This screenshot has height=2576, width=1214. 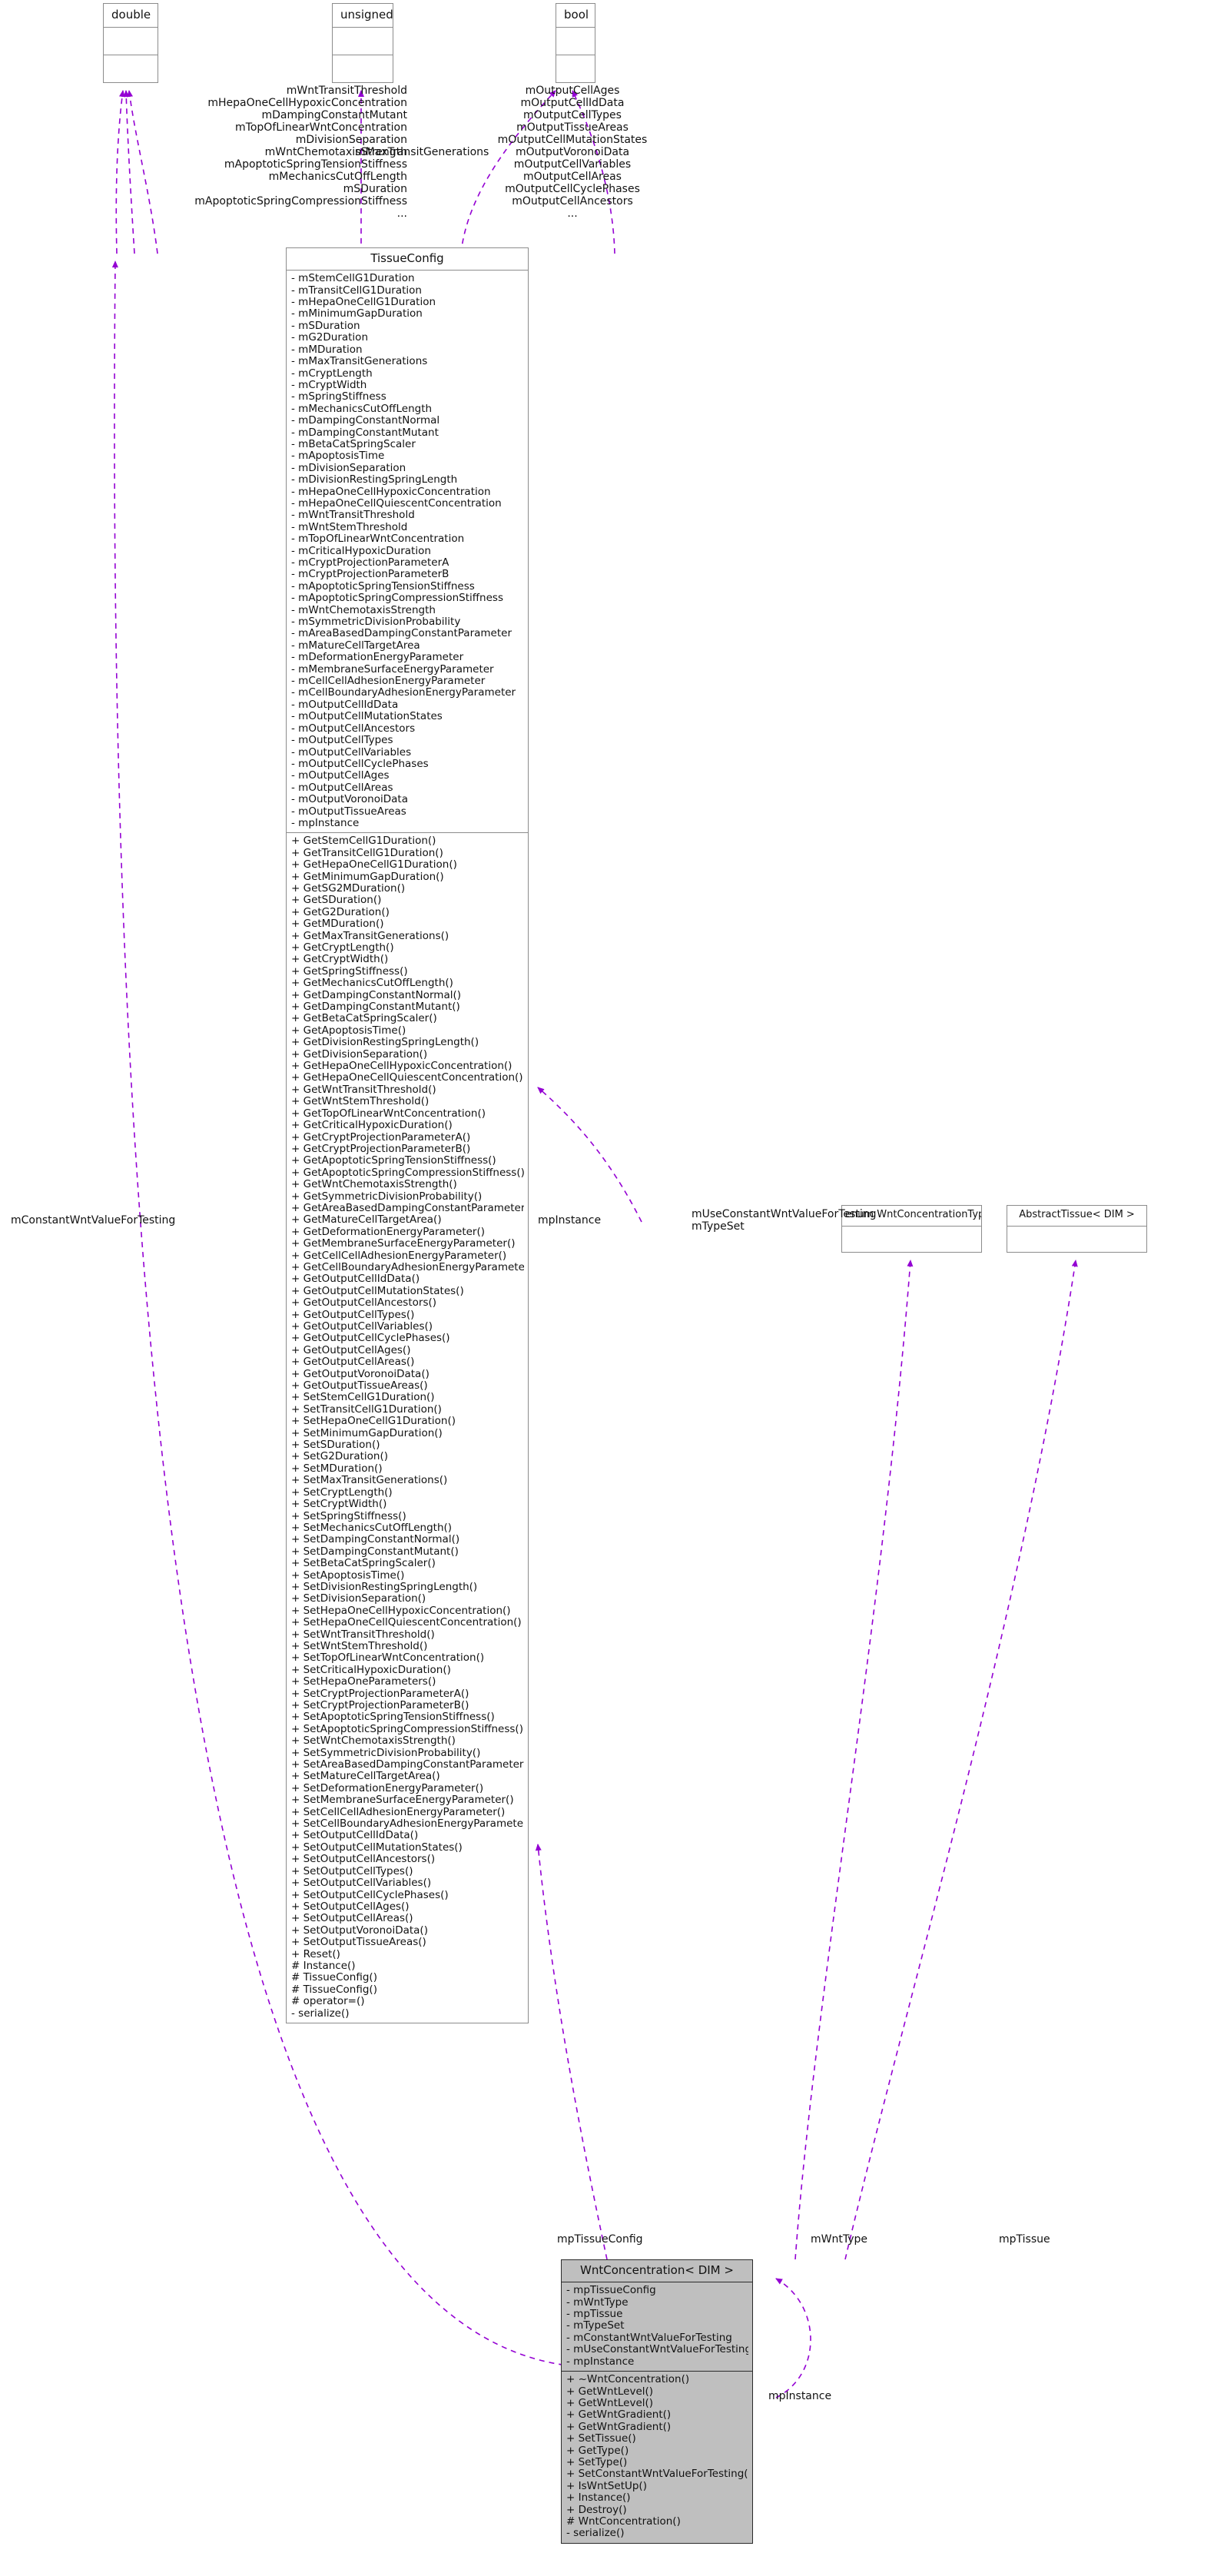 What do you see at coordinates (363, 1682) in the screenshot?
I see `class-member-row: + SetHepaOneParameters()` at bounding box center [363, 1682].